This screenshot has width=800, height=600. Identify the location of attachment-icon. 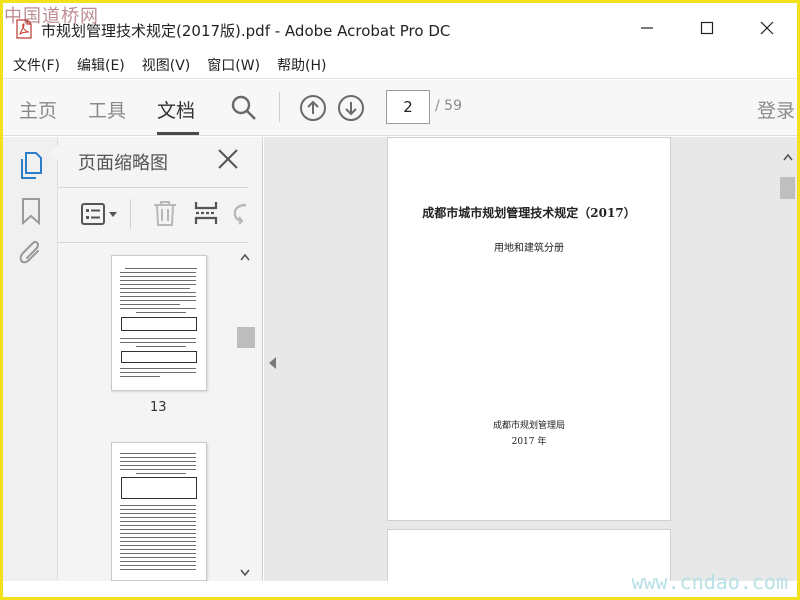
(31, 253).